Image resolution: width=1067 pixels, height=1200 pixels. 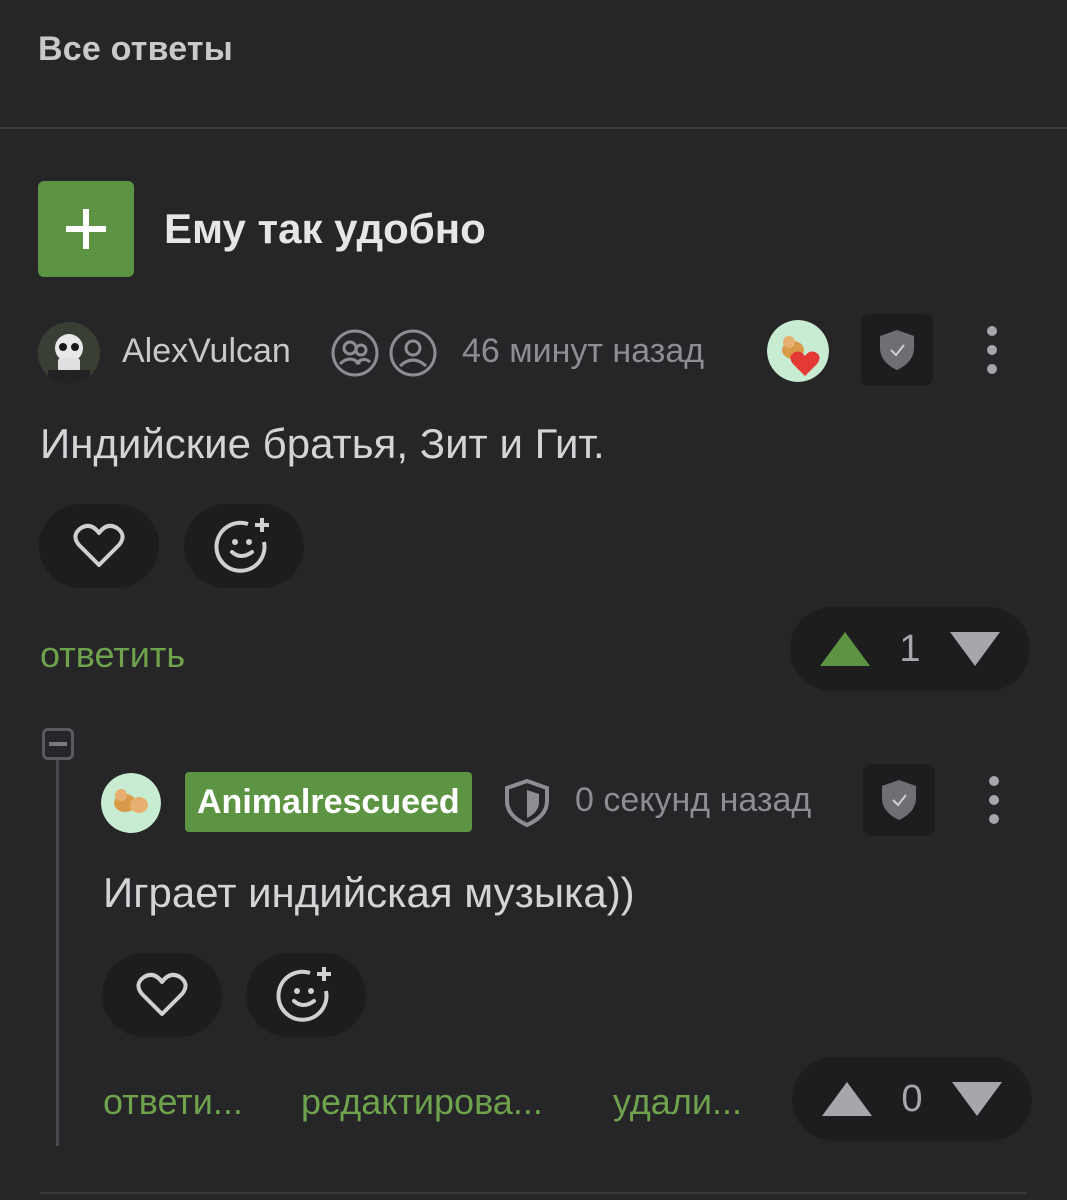 What do you see at coordinates (57, 953) in the screenshot?
I see `thread-line` at bounding box center [57, 953].